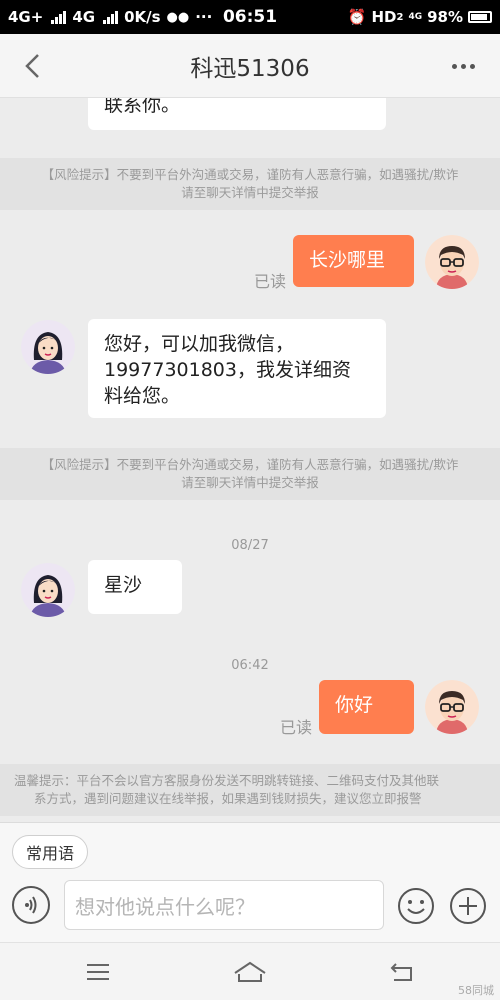 This screenshot has width=500, height=1000. What do you see at coordinates (476, 990) in the screenshot?
I see `watermark: 58同城` at bounding box center [476, 990].